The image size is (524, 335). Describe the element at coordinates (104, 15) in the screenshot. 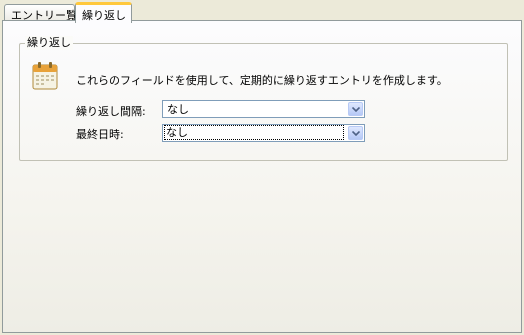

I see `tab-recurrence-label: 繰り返し` at that location.